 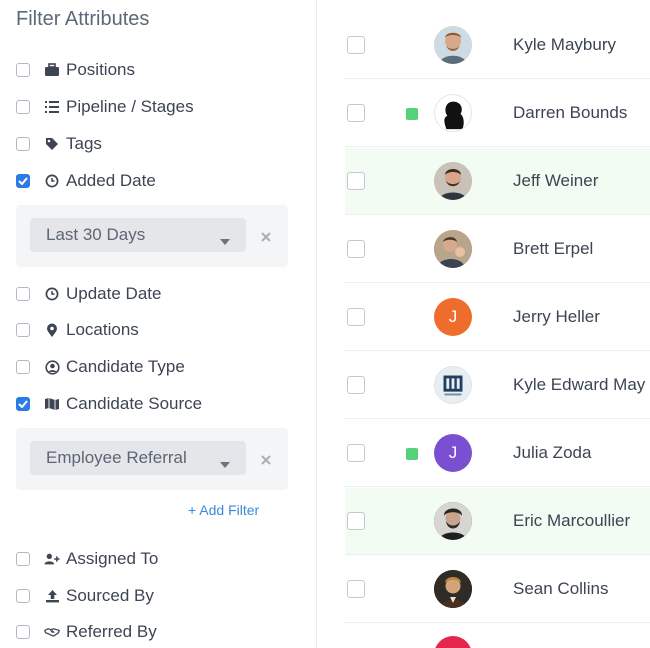 What do you see at coordinates (161, 181) in the screenshot?
I see `filter-added-date: Added Date` at bounding box center [161, 181].